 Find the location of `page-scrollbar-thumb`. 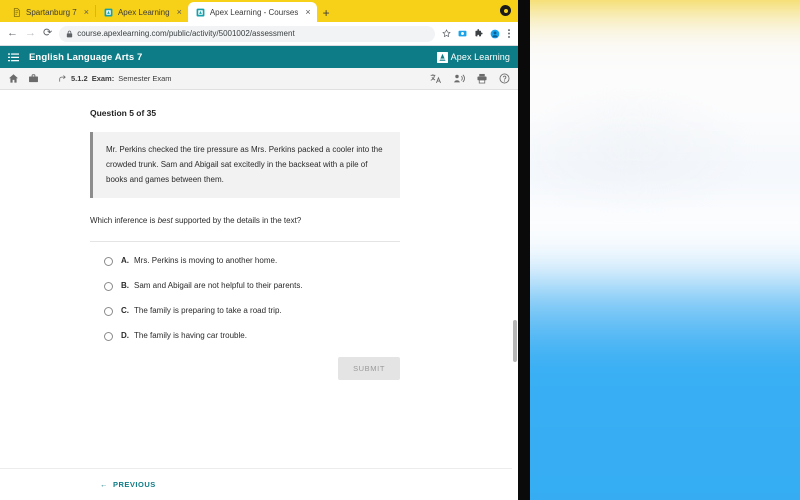

page-scrollbar-thumb is located at coordinates (515, 341).